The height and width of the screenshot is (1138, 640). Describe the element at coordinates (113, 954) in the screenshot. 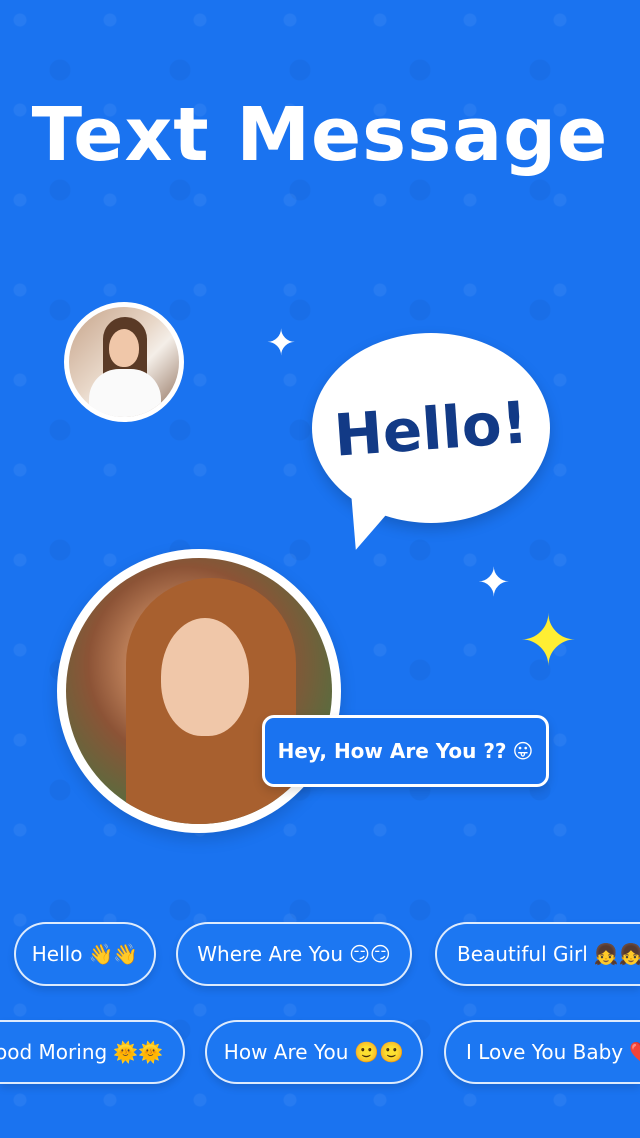

I see `waving-hand-emoji-icon: 👋👋` at that location.